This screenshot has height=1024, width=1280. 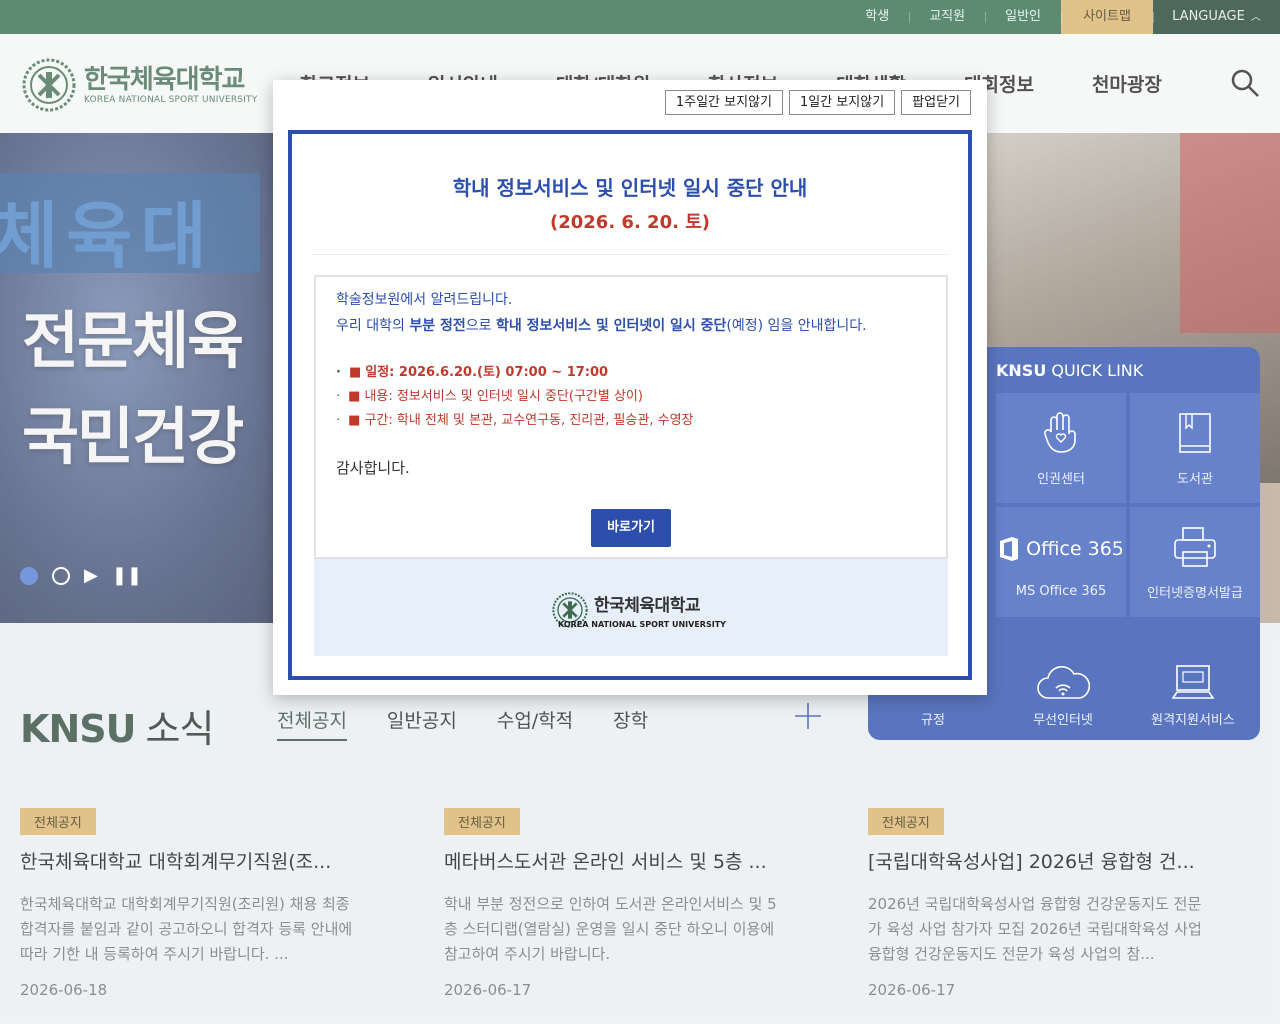 What do you see at coordinates (611, 326) in the screenshot?
I see `summary-emphasis: 학내 정보서비스 및 인터넷이 일시 중단` at bounding box center [611, 326].